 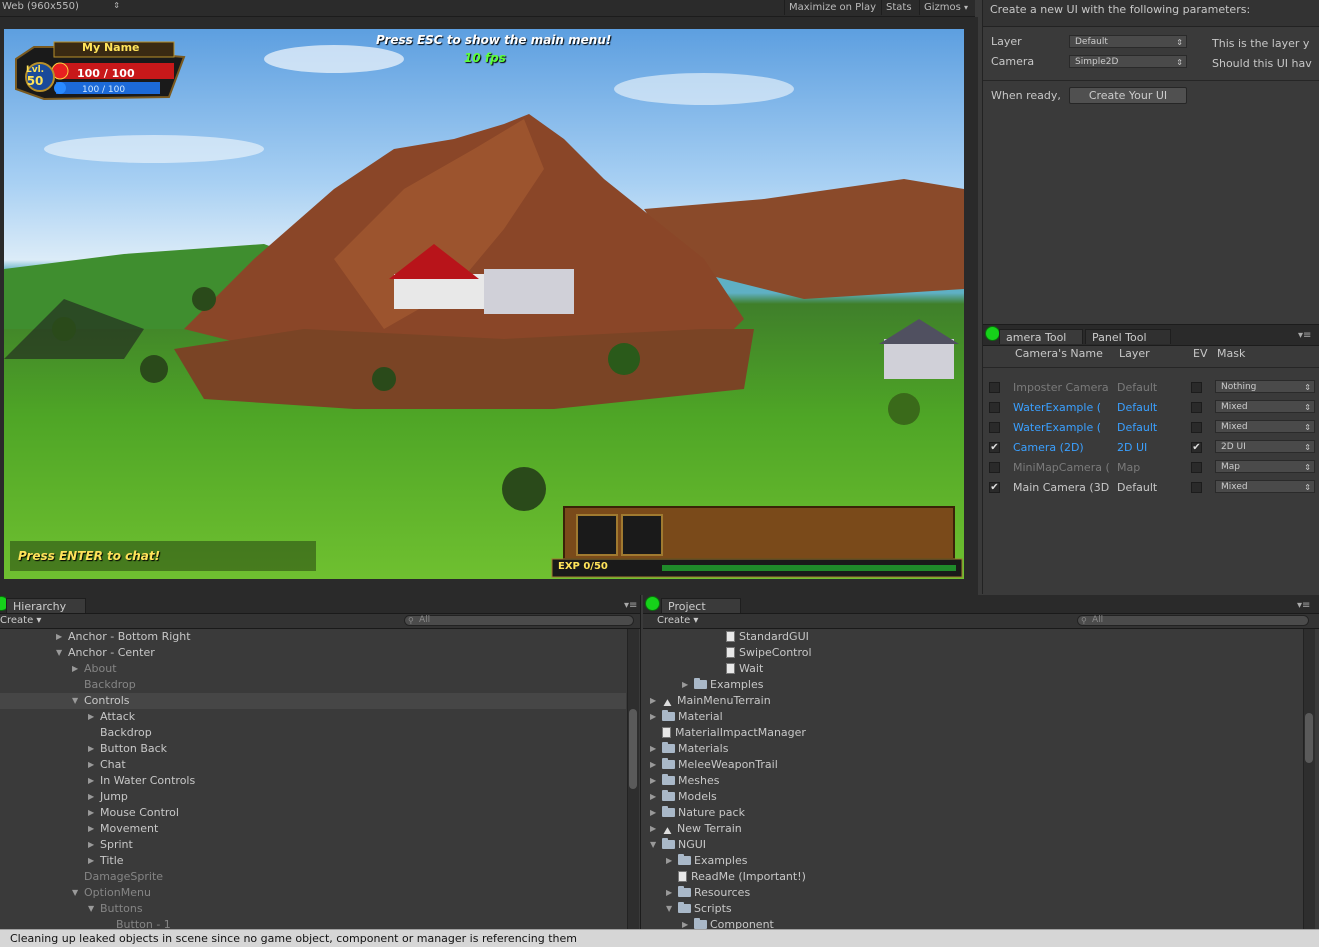 I want to click on tab-hierarchy: Hierarchy, so click(x=46, y=605).